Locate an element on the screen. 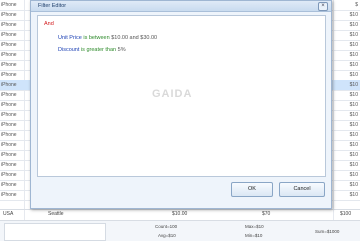  condition-operator: is between is located at coordinates (96, 38).